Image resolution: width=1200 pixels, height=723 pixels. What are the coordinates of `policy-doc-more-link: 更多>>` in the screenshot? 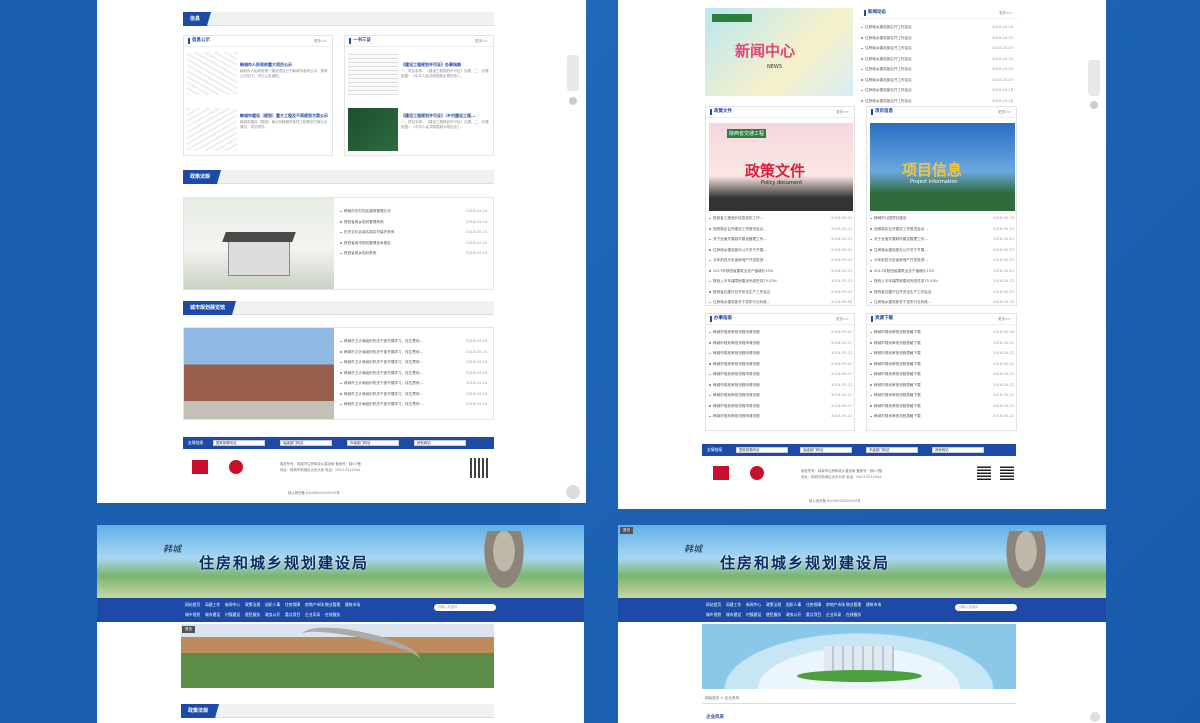 It's located at (842, 112).